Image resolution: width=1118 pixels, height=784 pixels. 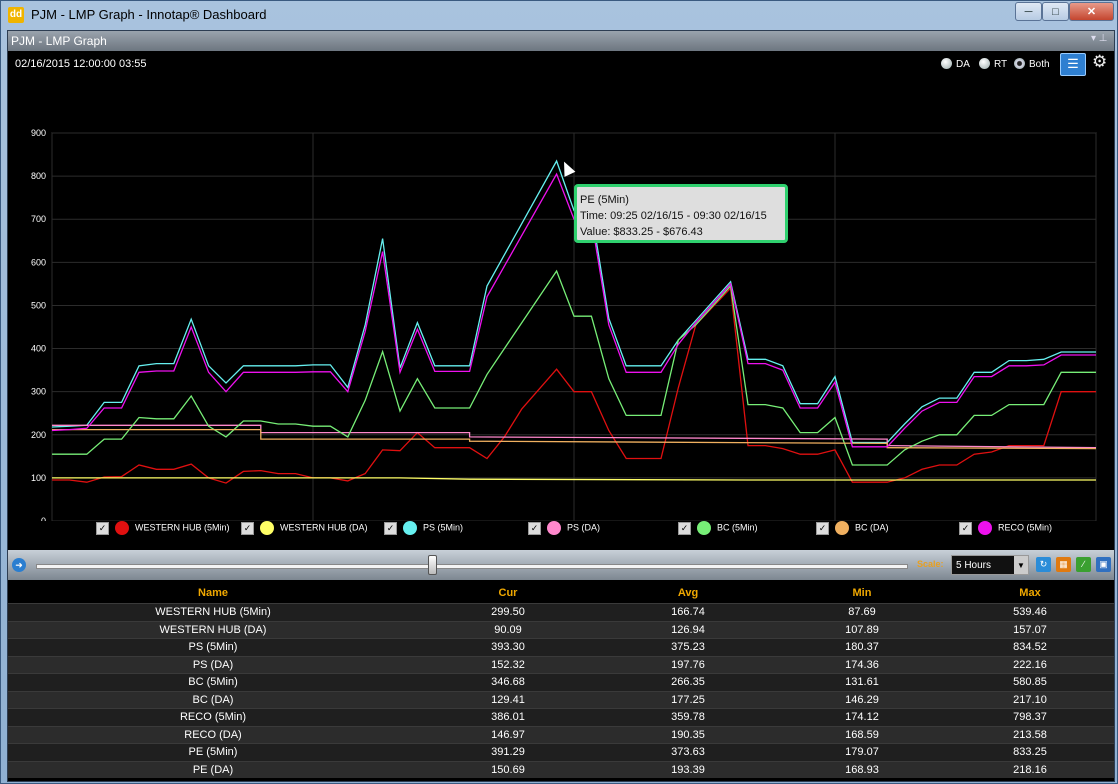 I want to click on column-header: Min, so click(x=862, y=593).